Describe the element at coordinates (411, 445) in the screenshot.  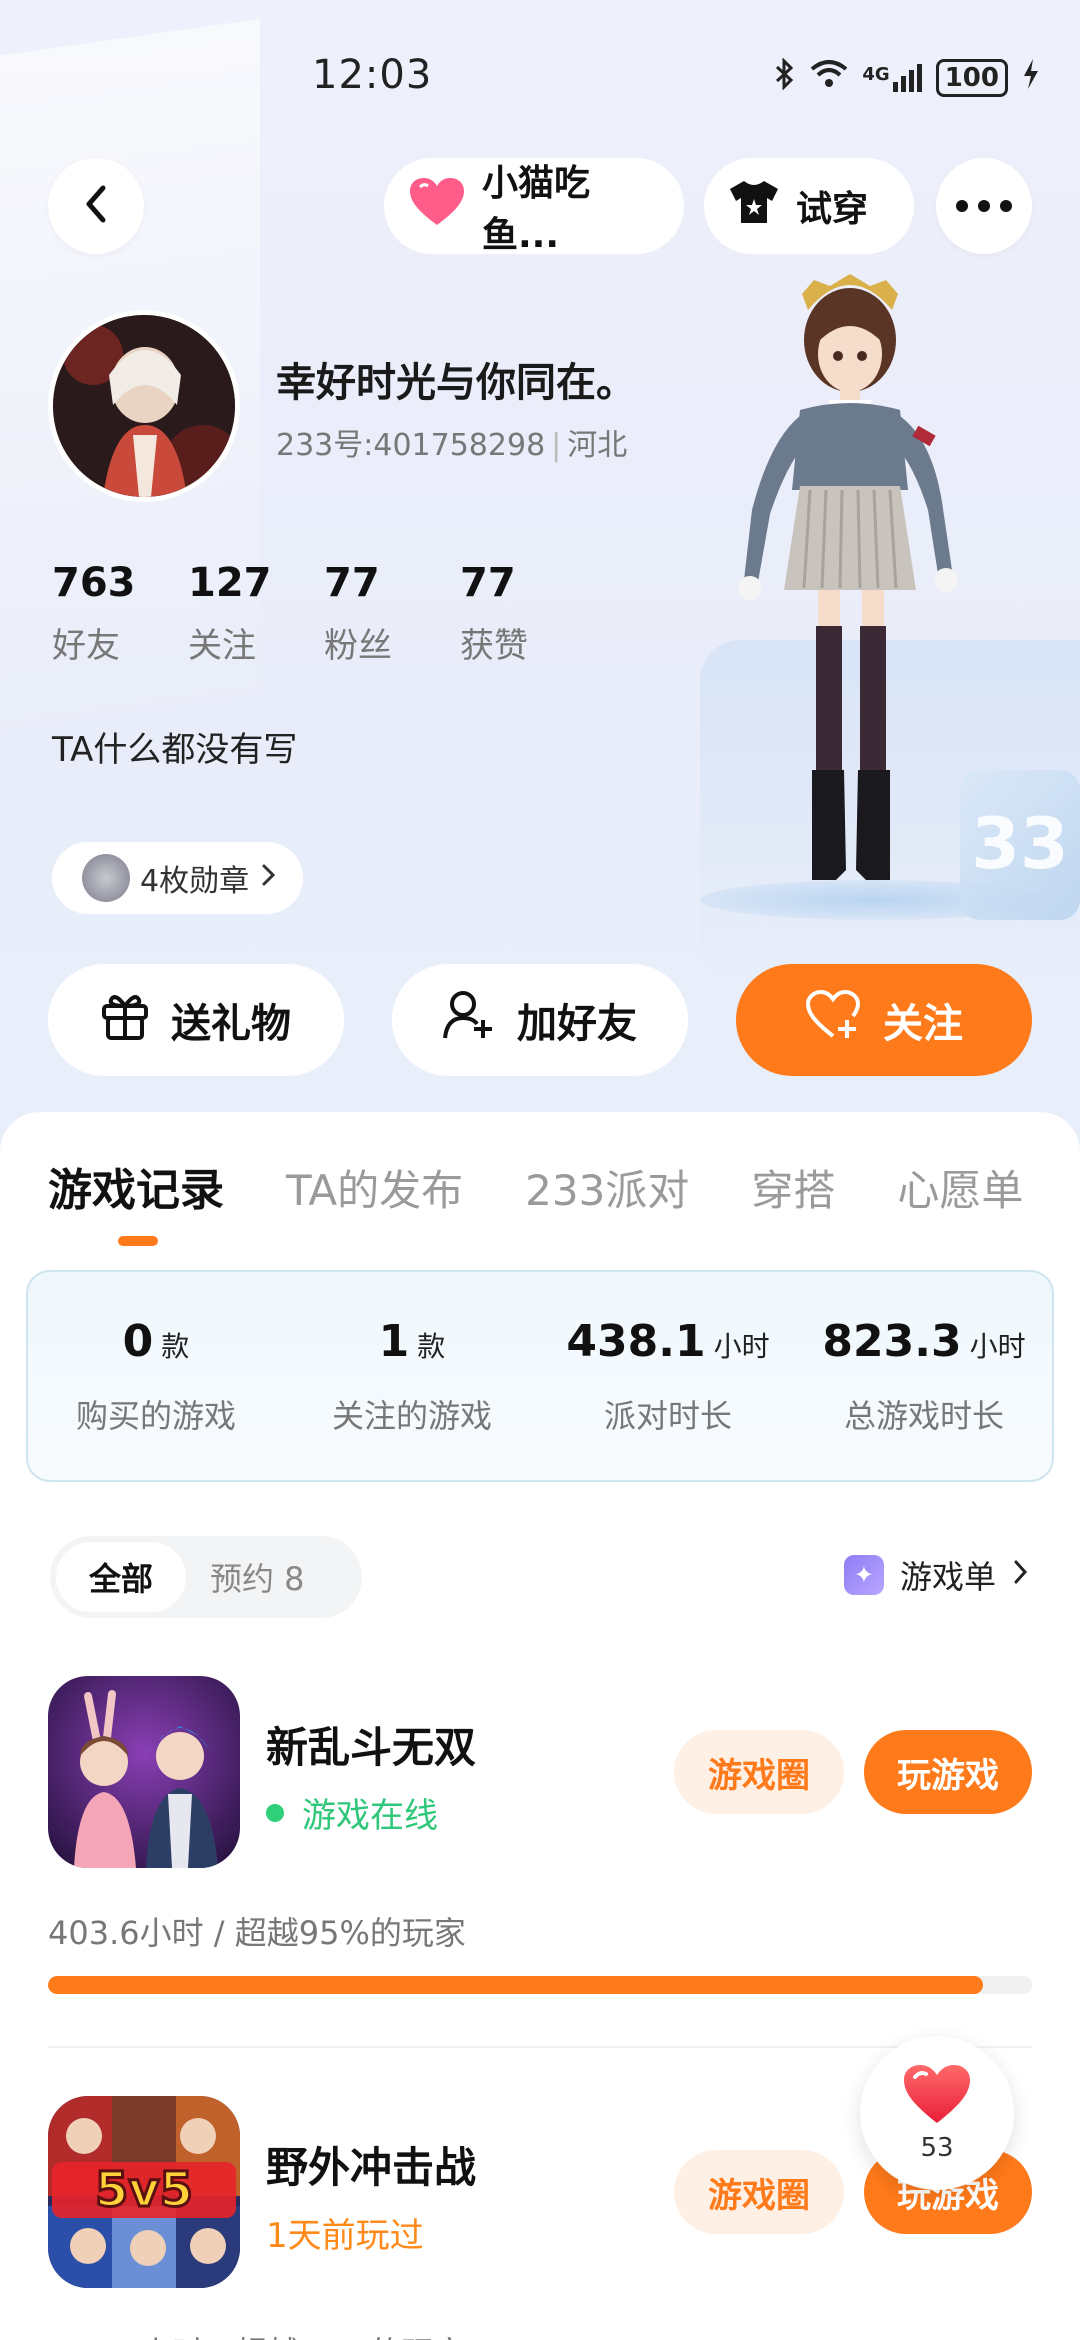
I see `user-id: 233号:401758298` at that location.